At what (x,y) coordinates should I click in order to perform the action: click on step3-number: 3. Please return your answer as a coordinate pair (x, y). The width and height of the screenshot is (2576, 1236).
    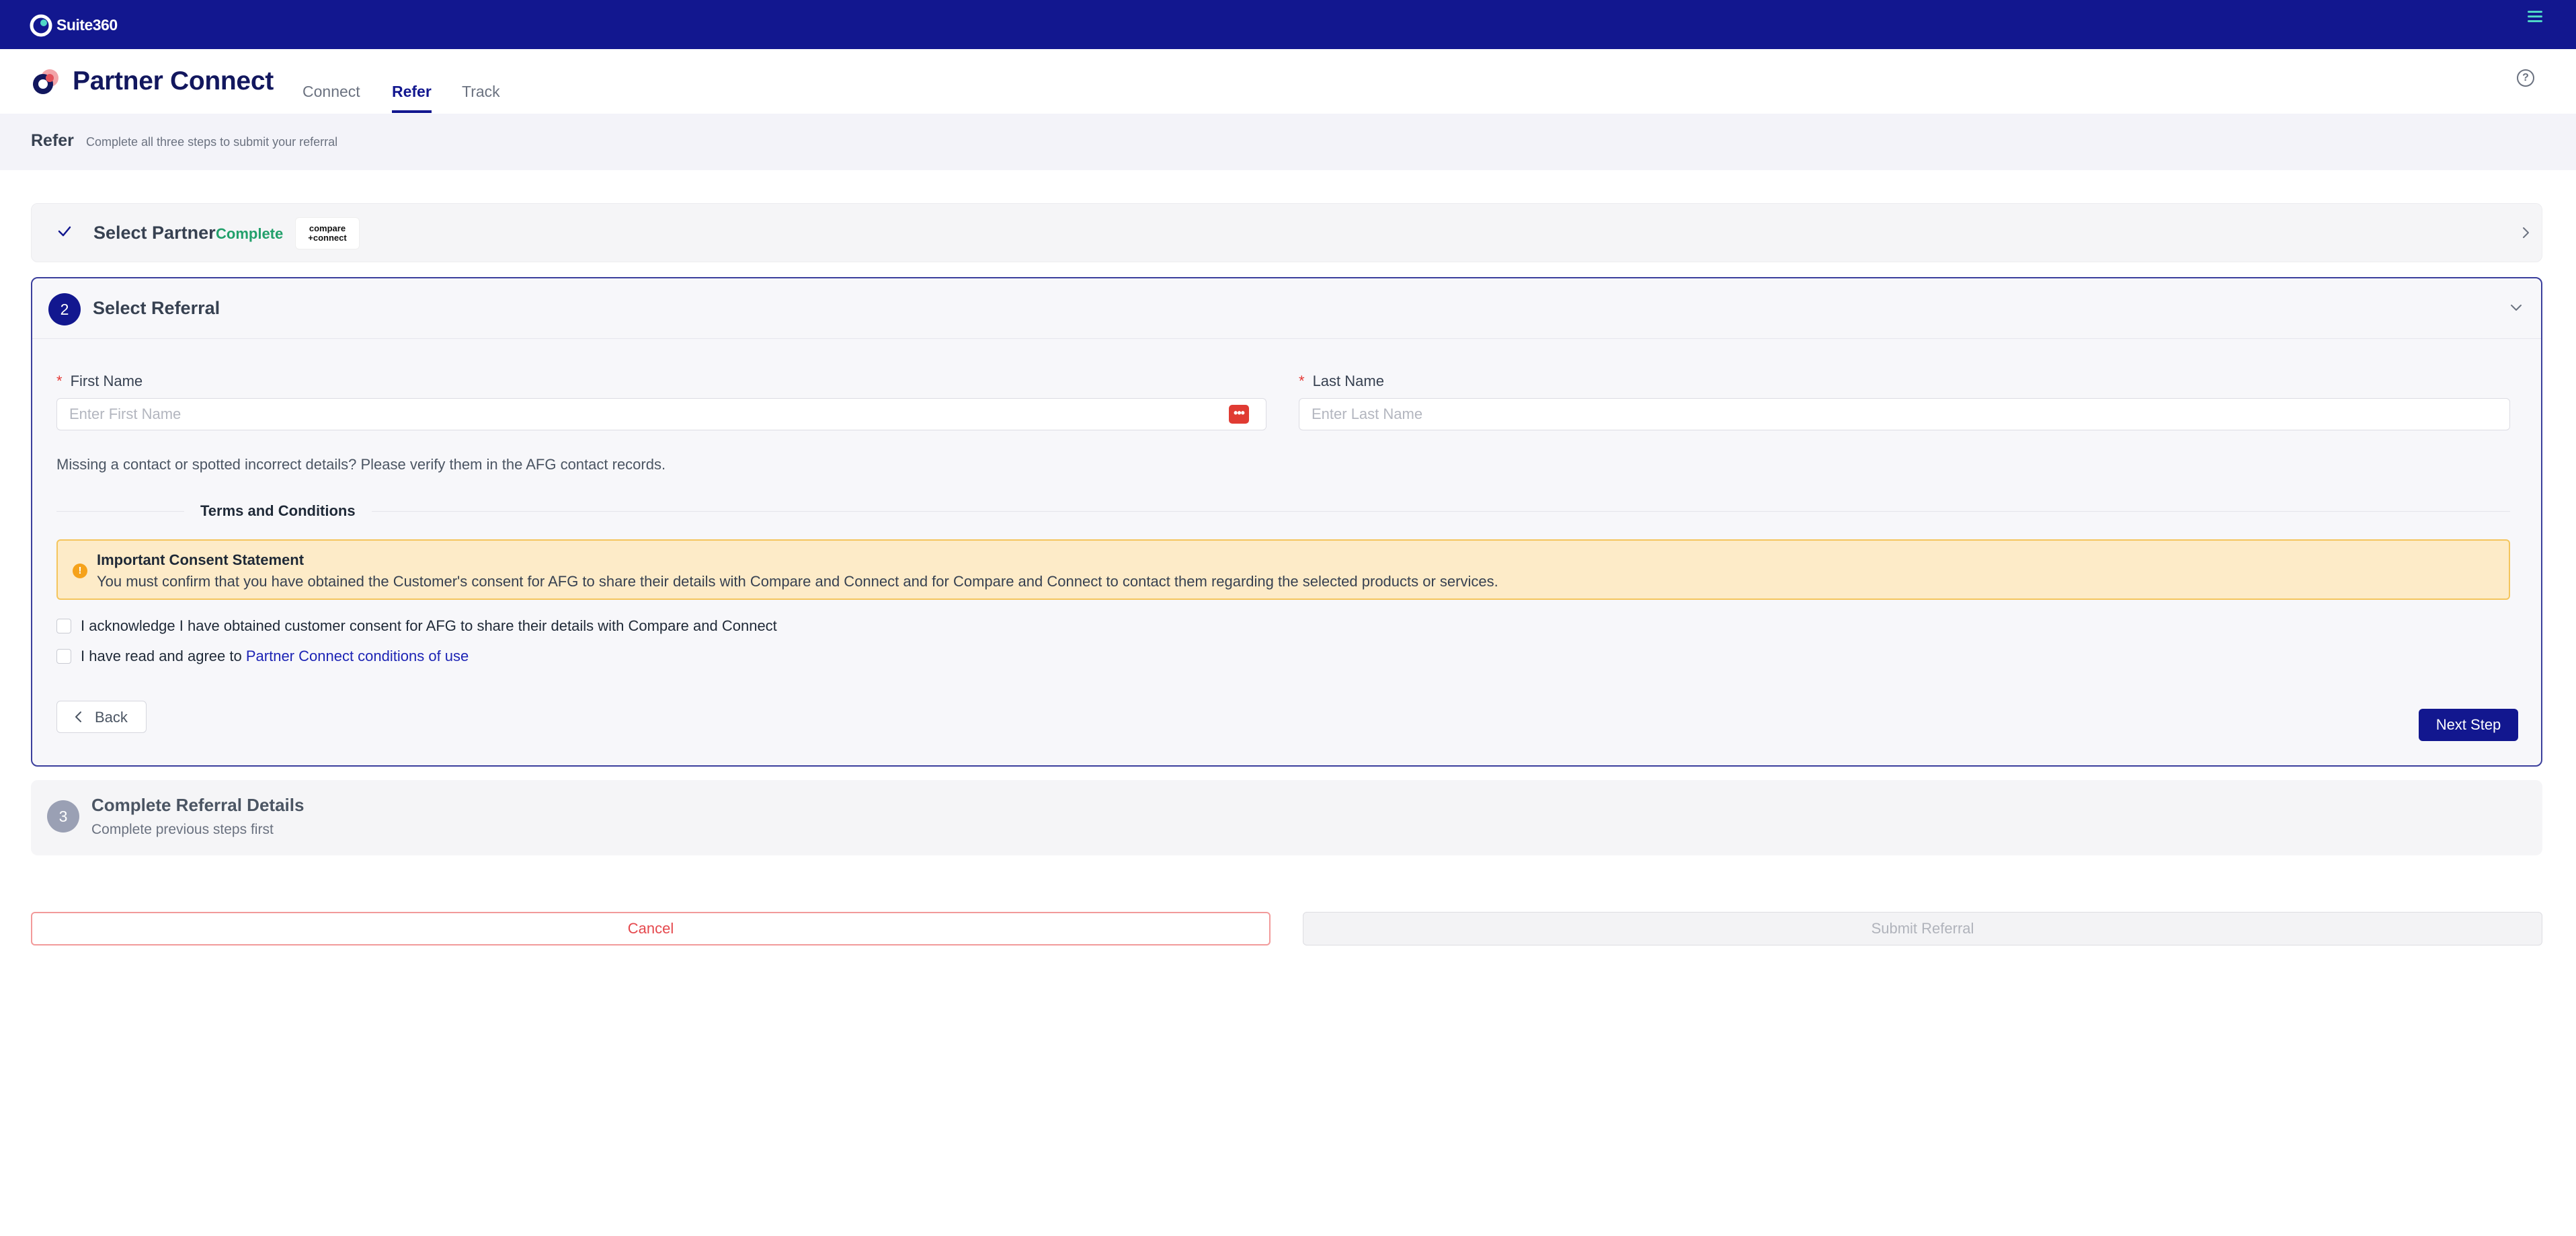
    Looking at the image, I should click on (63, 816).